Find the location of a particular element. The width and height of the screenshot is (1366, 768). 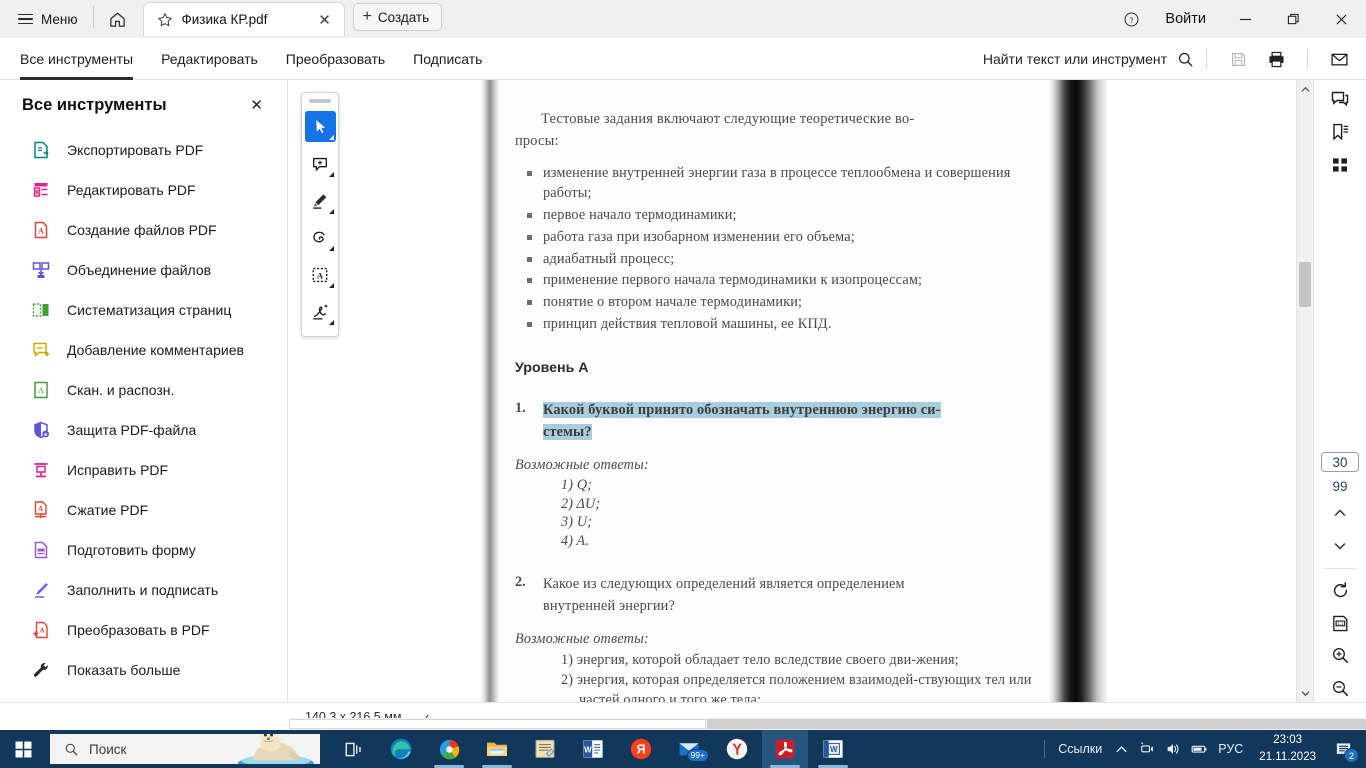

fit-page-button: 1:1 is located at coordinates (1340, 623).